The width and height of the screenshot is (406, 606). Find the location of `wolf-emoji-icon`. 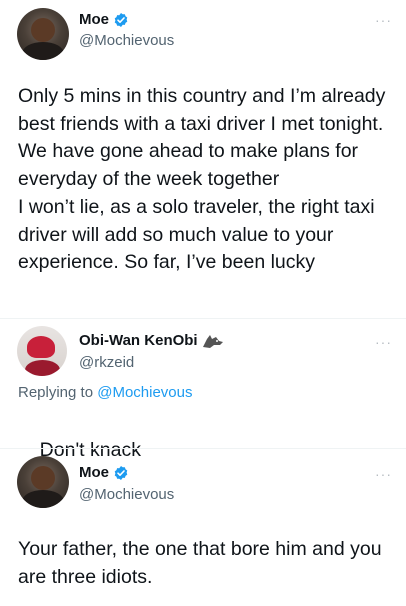

wolf-emoji-icon is located at coordinates (212, 341).